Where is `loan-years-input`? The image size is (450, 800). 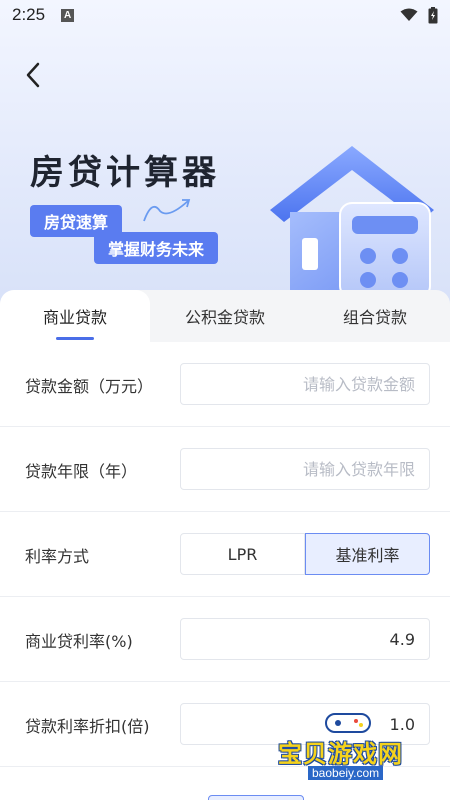
loan-years-input is located at coordinates (305, 469).